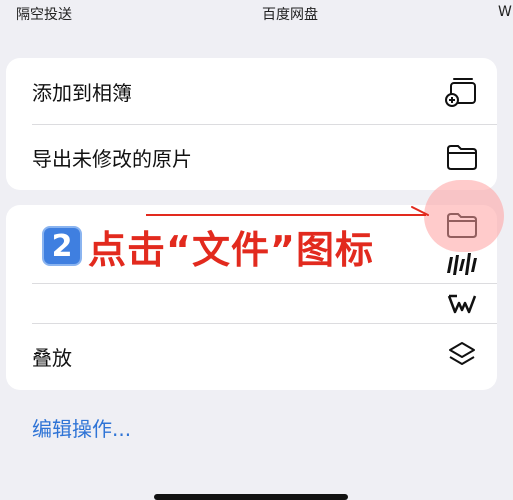 The width and height of the screenshot is (513, 500). Describe the element at coordinates (251, 497) in the screenshot. I see `home-indicator` at that location.